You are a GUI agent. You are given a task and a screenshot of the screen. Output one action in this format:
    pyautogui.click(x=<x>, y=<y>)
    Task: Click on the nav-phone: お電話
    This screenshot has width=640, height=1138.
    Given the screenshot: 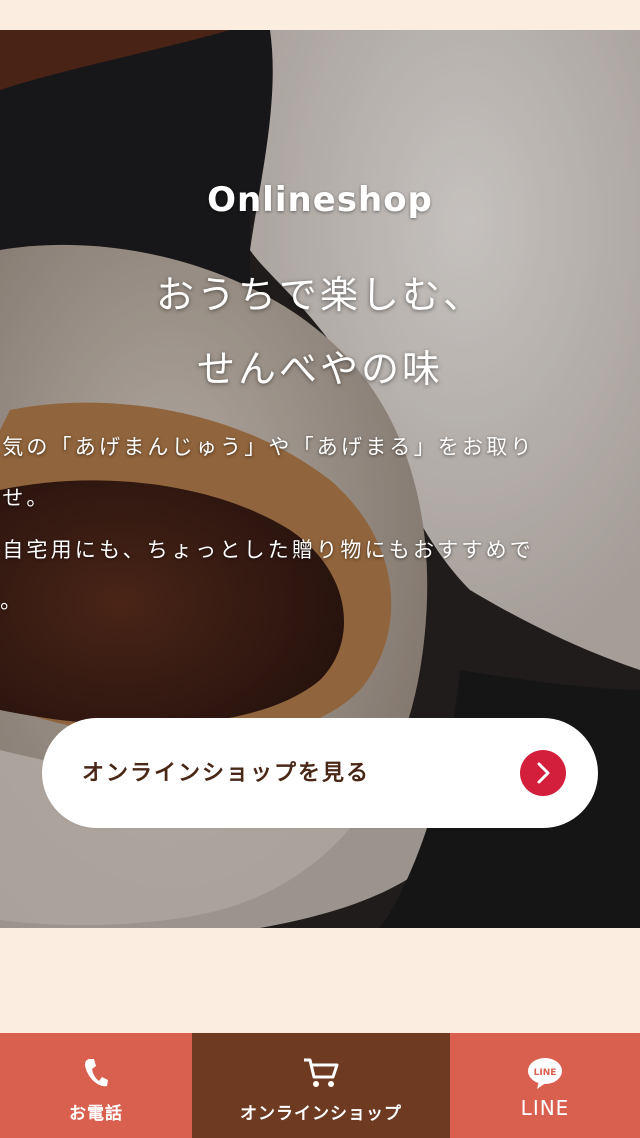 What is the action you would take?
    pyautogui.click(x=96, y=1085)
    